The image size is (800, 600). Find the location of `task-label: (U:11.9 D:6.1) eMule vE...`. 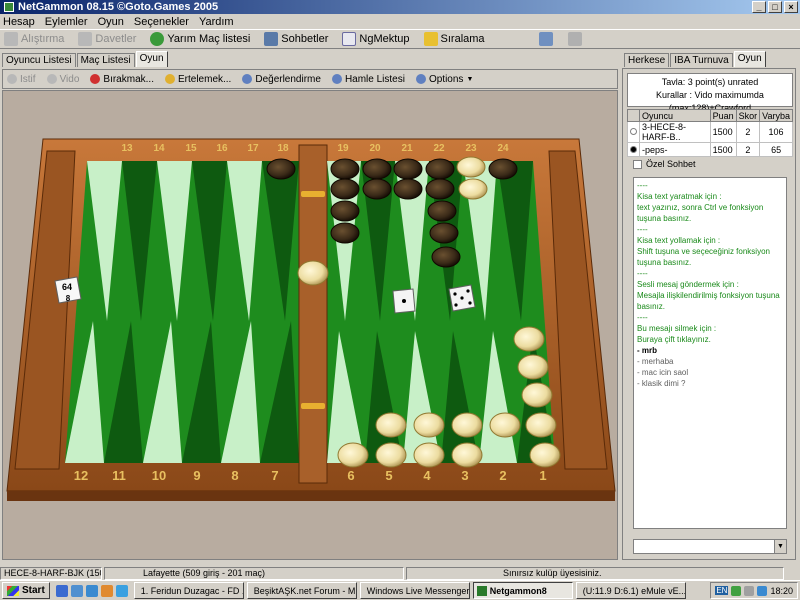

task-label: (U:11.9 D:6.1) eMule vE... is located at coordinates (634, 590).